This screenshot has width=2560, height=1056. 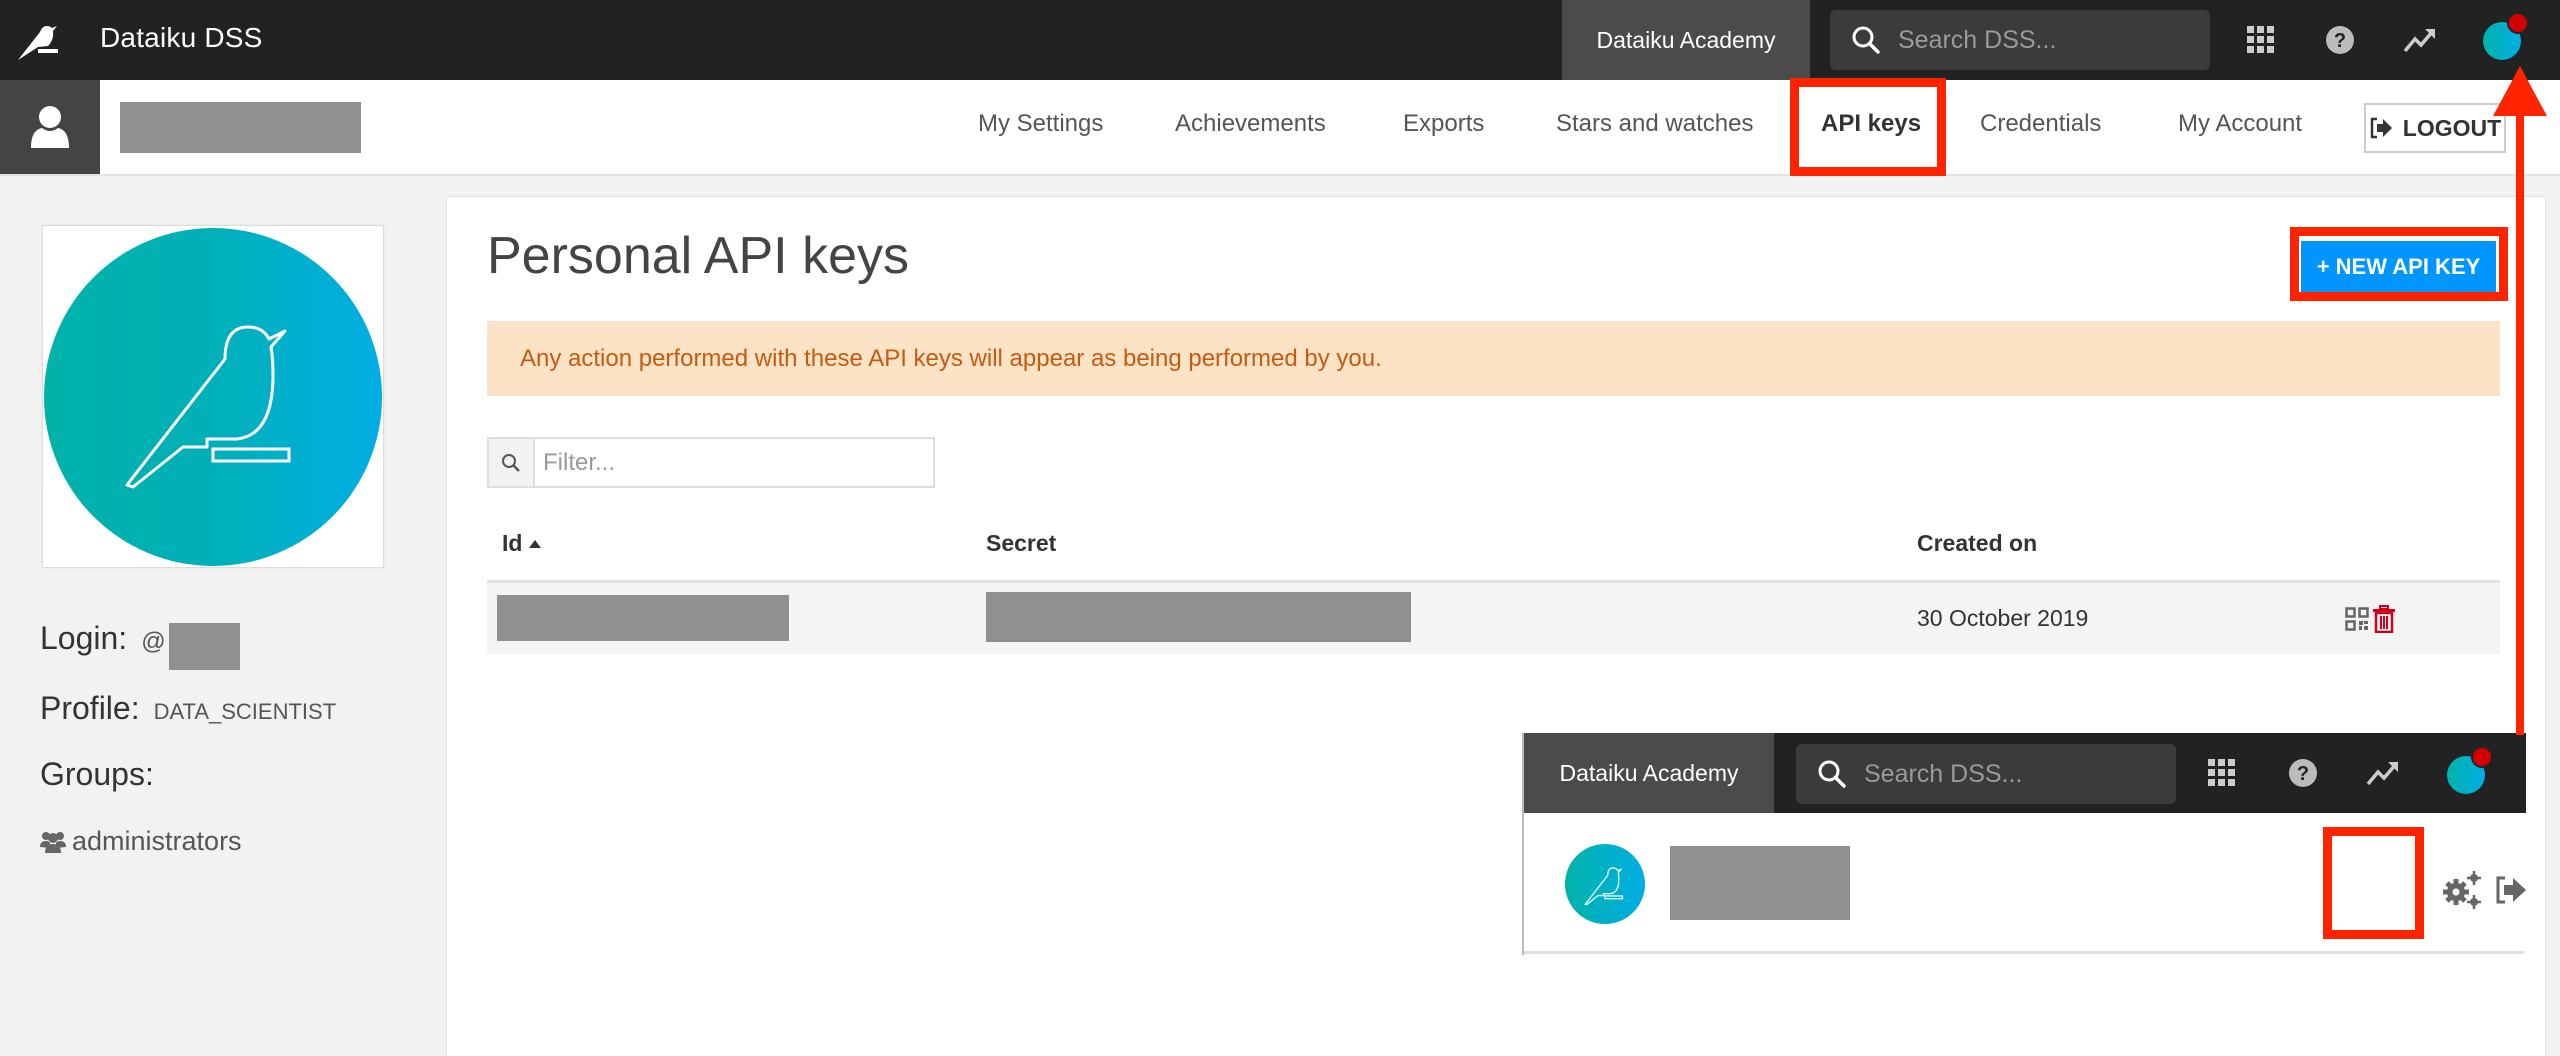 I want to click on groups-label: Groups:, so click(x=97, y=774).